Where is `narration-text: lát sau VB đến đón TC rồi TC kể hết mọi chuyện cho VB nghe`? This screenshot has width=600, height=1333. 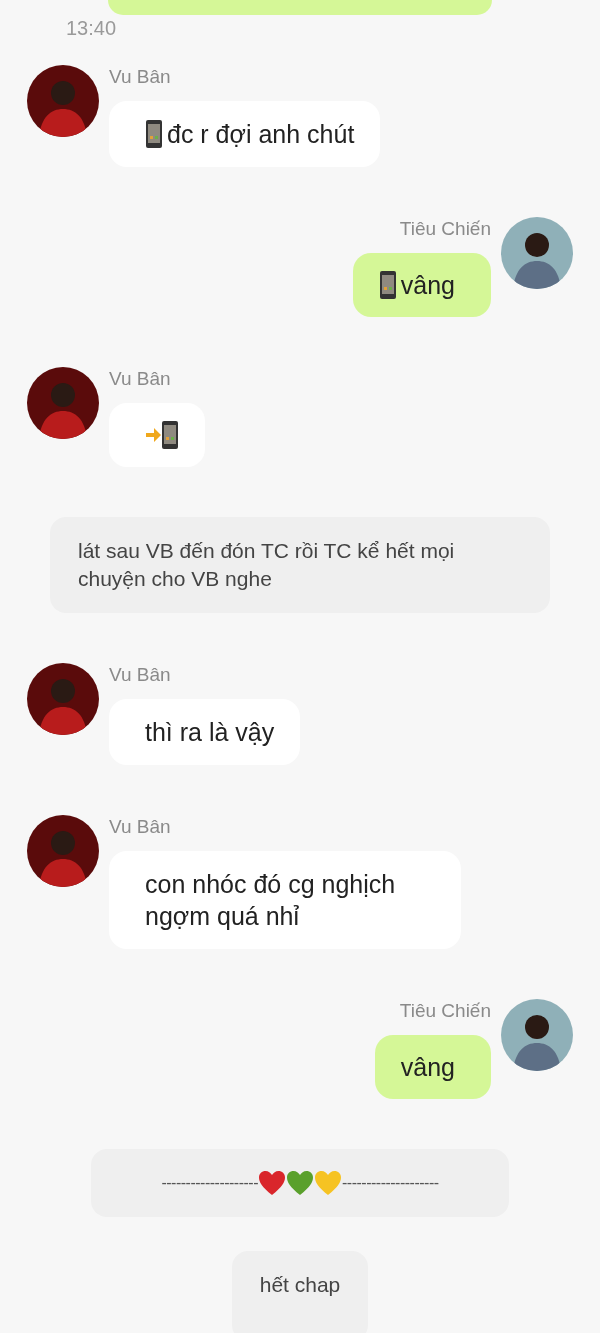 narration-text: lát sau VB đến đón TC rồi TC kể hết mọi chuyện cho VB nghe is located at coordinates (300, 565).